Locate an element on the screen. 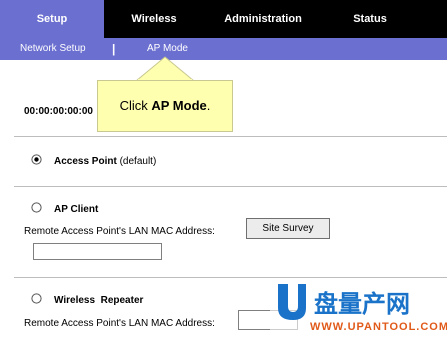 The image size is (447, 342). wireless-repeater-label: Wireless Repeater is located at coordinates (99, 300).